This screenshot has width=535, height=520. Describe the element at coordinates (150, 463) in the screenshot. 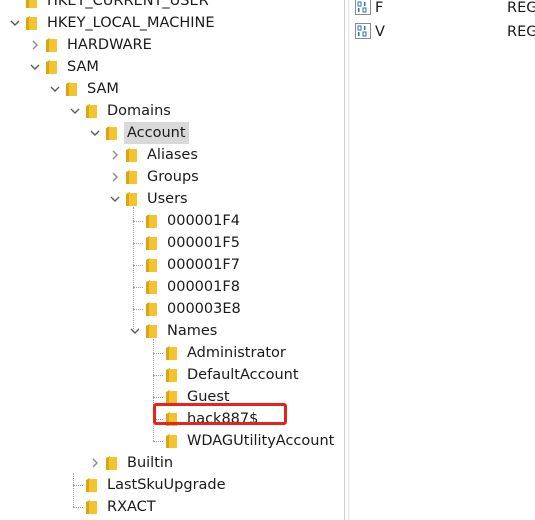

I see `tree-node-label: Builtin` at that location.